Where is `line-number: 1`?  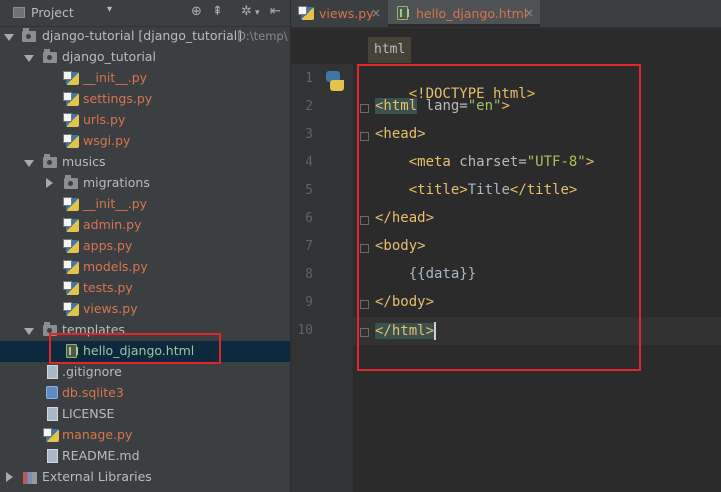
line-number: 1 is located at coordinates (309, 78).